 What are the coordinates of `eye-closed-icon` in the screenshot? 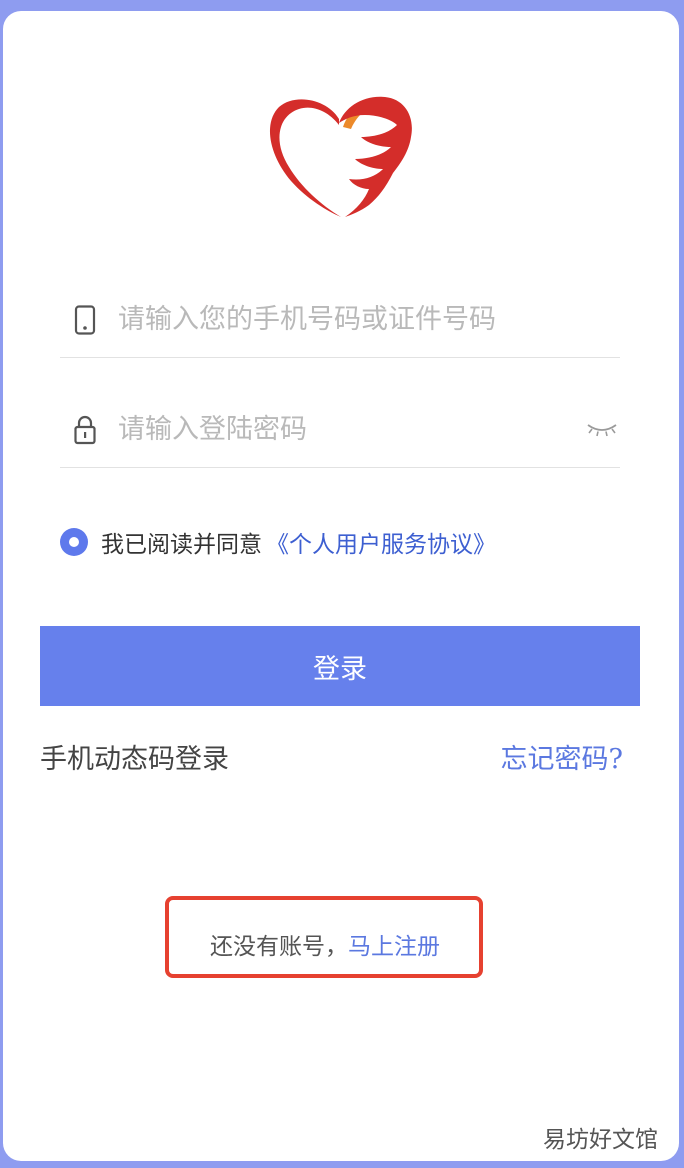 It's located at (602, 430).